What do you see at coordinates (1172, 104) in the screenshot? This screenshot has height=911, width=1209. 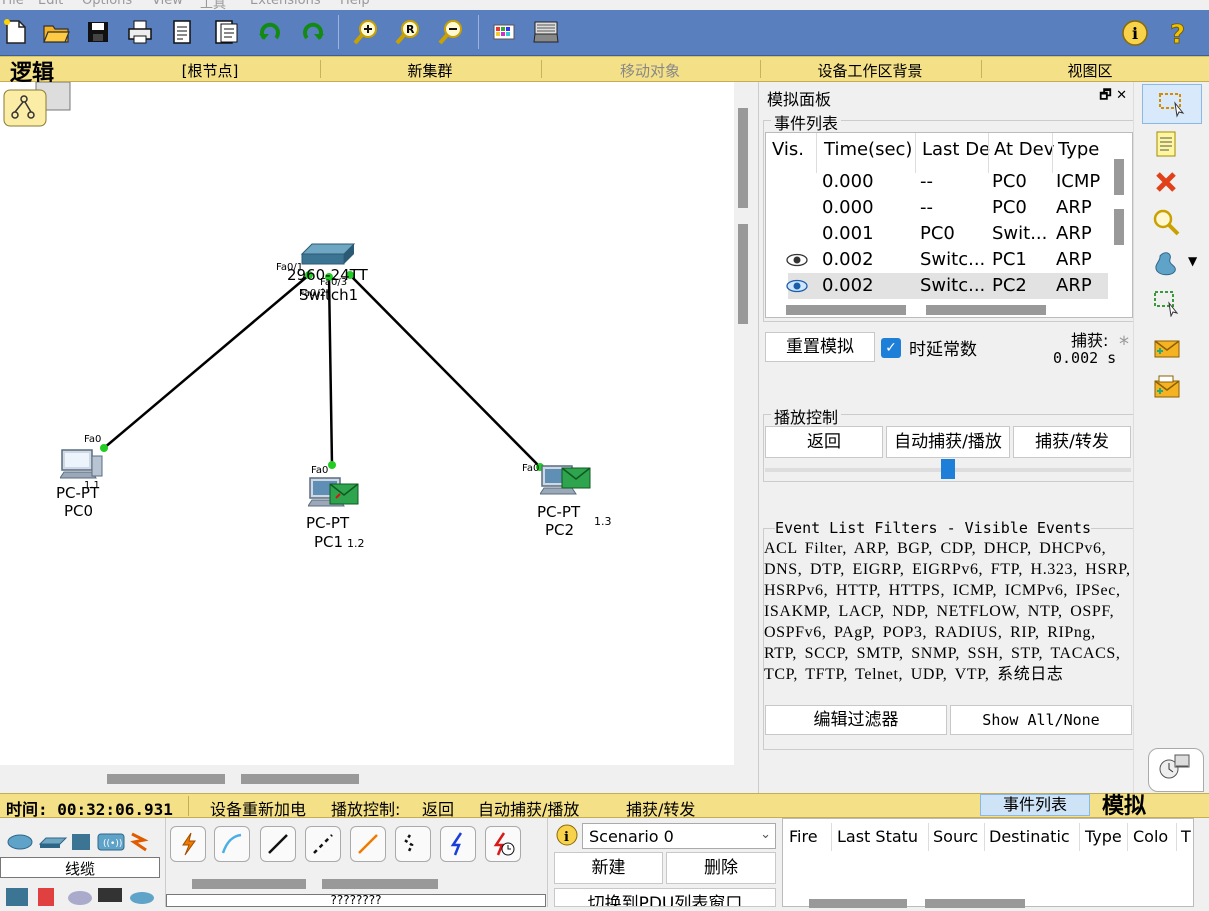 I see `select-tool-icon` at bounding box center [1172, 104].